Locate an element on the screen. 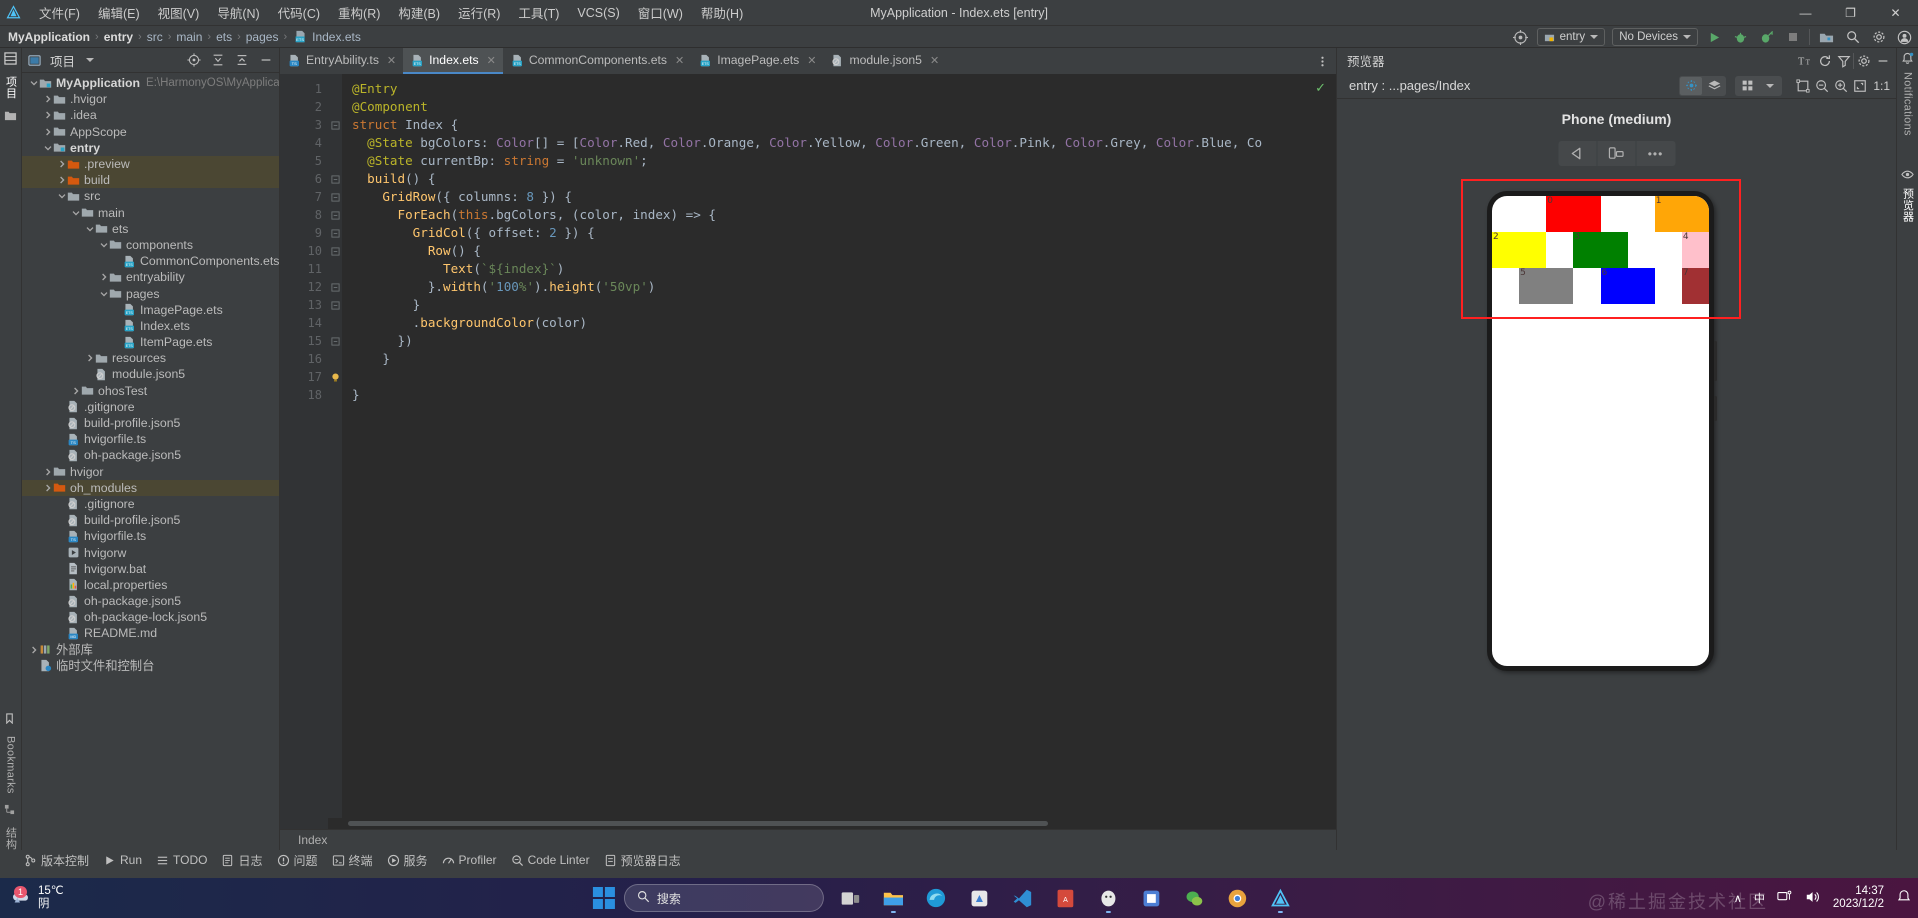 The width and height of the screenshot is (1918, 918). horizontal-scrollbar is located at coordinates (832, 823).